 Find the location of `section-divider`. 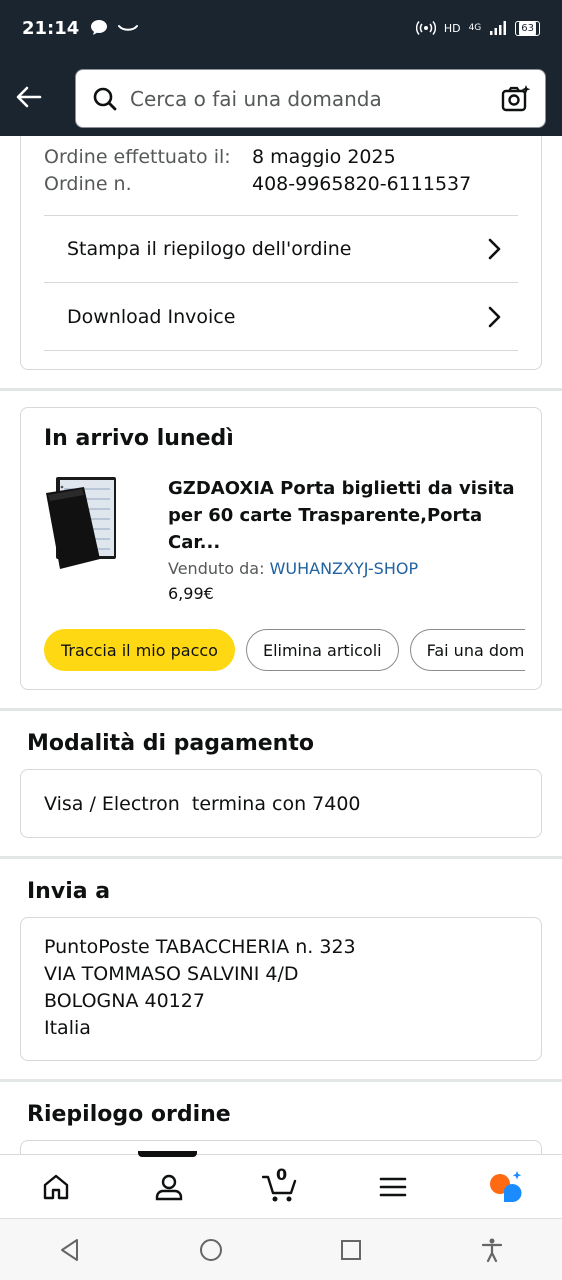

section-divider is located at coordinates (281, 389).